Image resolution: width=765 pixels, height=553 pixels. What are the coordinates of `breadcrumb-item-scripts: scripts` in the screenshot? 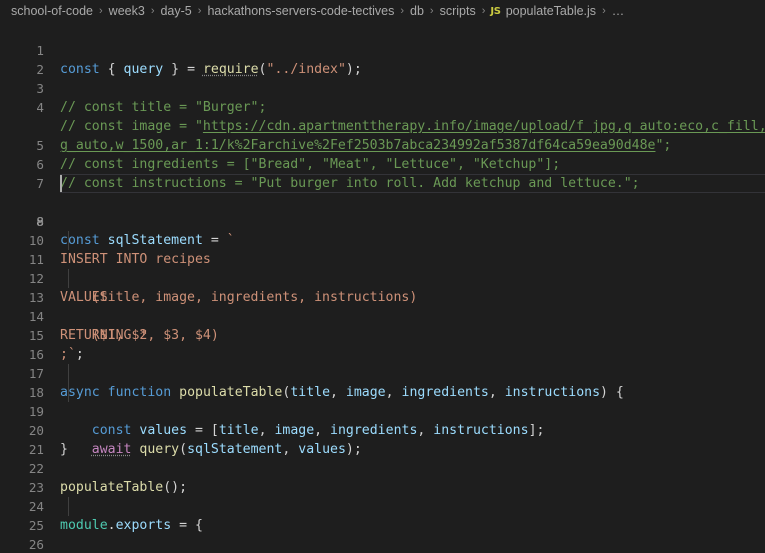 It's located at (458, 11).